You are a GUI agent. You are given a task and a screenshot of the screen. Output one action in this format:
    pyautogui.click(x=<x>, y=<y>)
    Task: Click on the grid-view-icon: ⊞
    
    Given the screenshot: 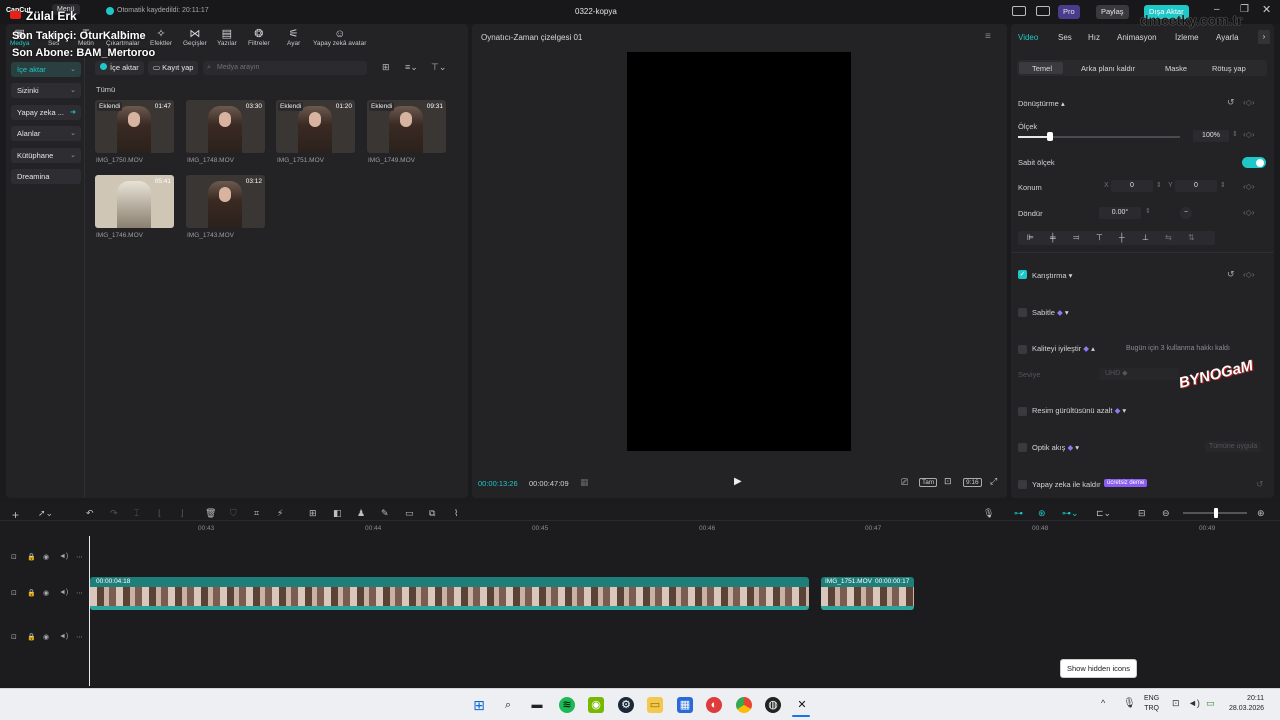 What is the action you would take?
    pyautogui.click(x=386, y=67)
    